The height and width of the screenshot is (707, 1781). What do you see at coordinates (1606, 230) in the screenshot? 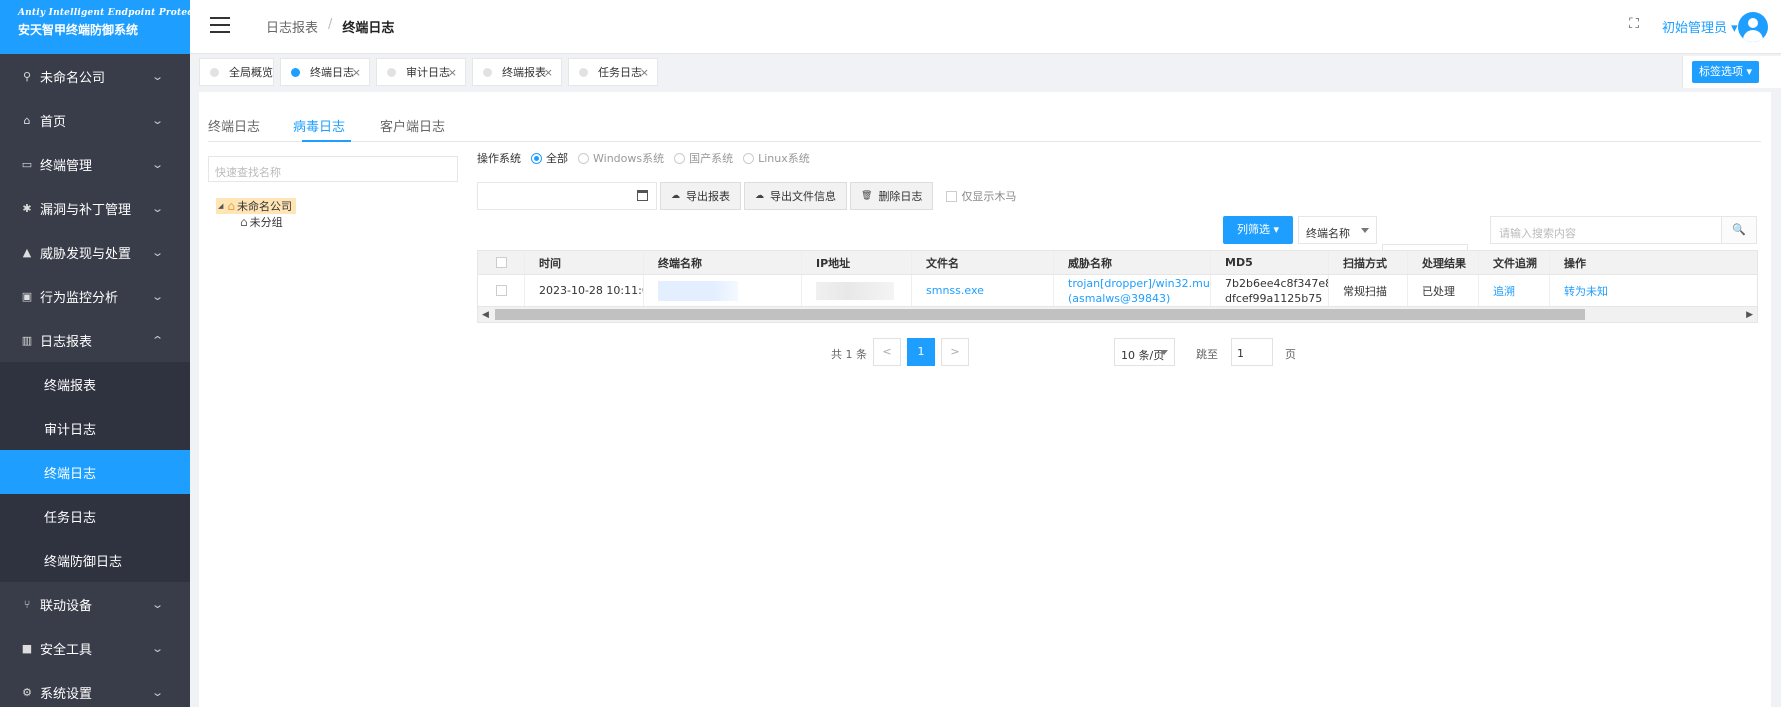
I see `search-input: 请输入搜索内容` at bounding box center [1606, 230].